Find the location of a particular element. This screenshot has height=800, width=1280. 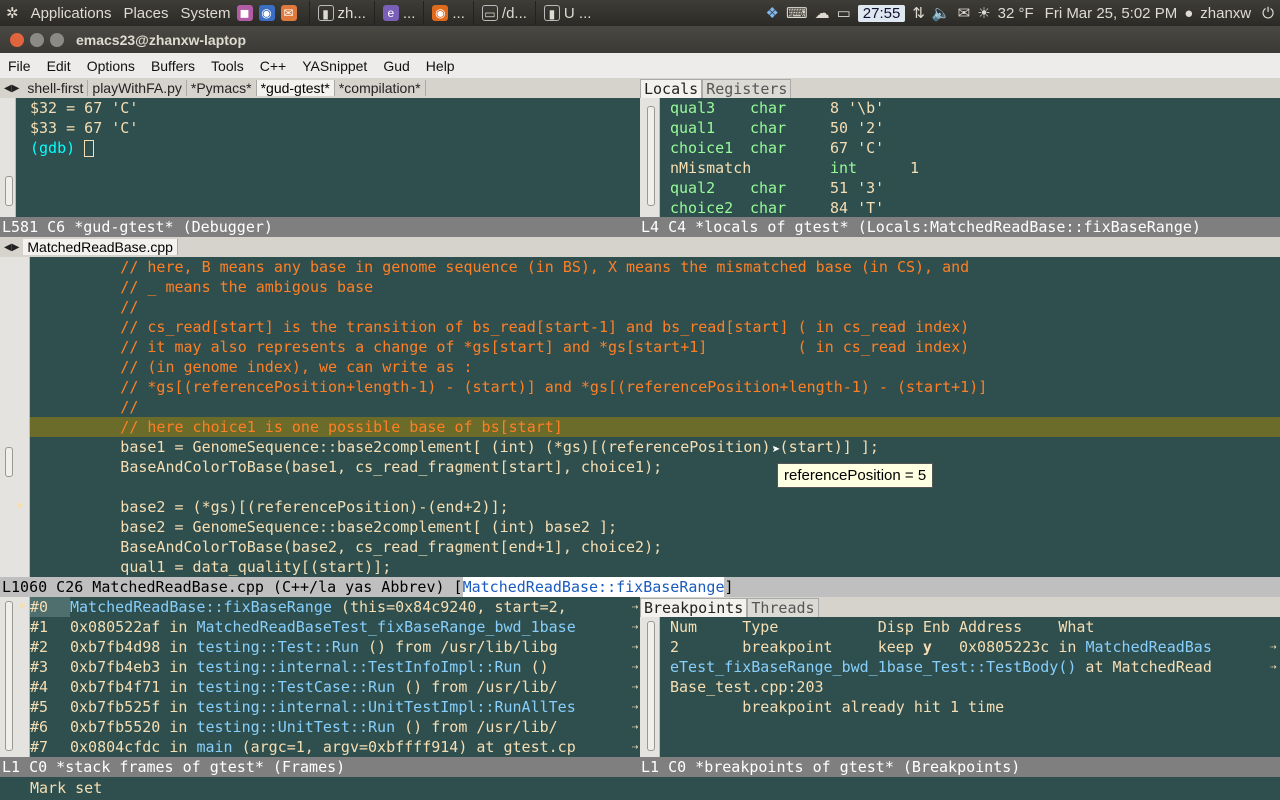

tab-locals: Locals is located at coordinates (671, 88).